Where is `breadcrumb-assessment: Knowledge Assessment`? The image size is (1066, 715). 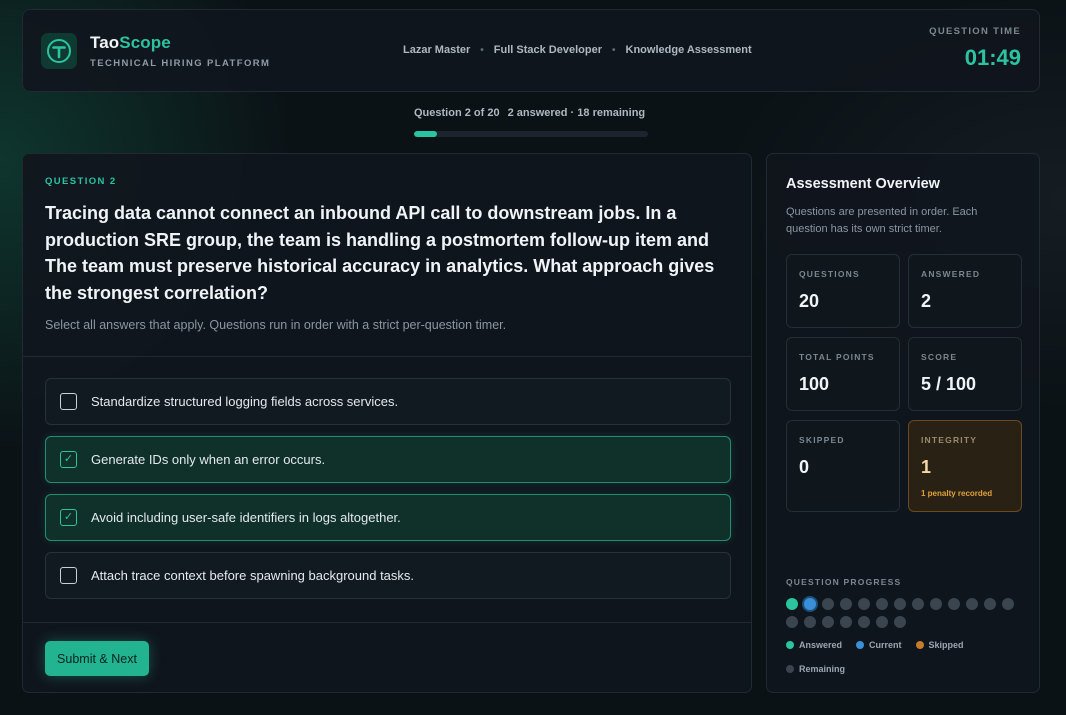 breadcrumb-assessment: Knowledge Assessment is located at coordinates (688, 50).